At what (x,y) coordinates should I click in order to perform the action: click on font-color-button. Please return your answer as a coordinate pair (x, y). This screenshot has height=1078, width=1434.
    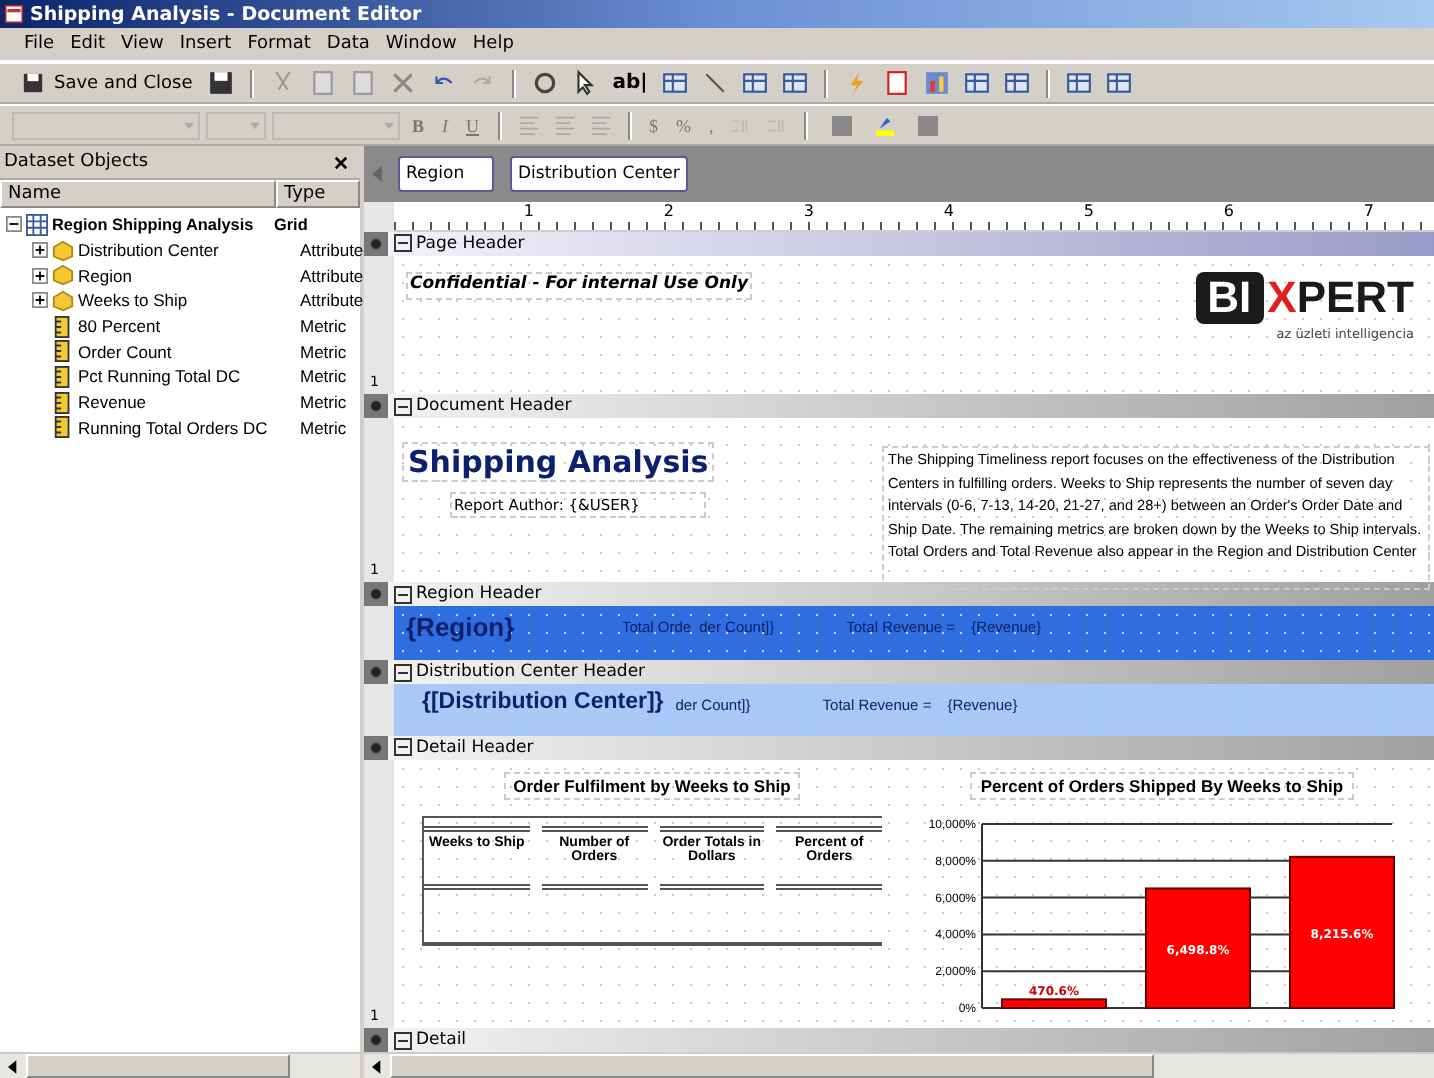
    Looking at the image, I should click on (927, 125).